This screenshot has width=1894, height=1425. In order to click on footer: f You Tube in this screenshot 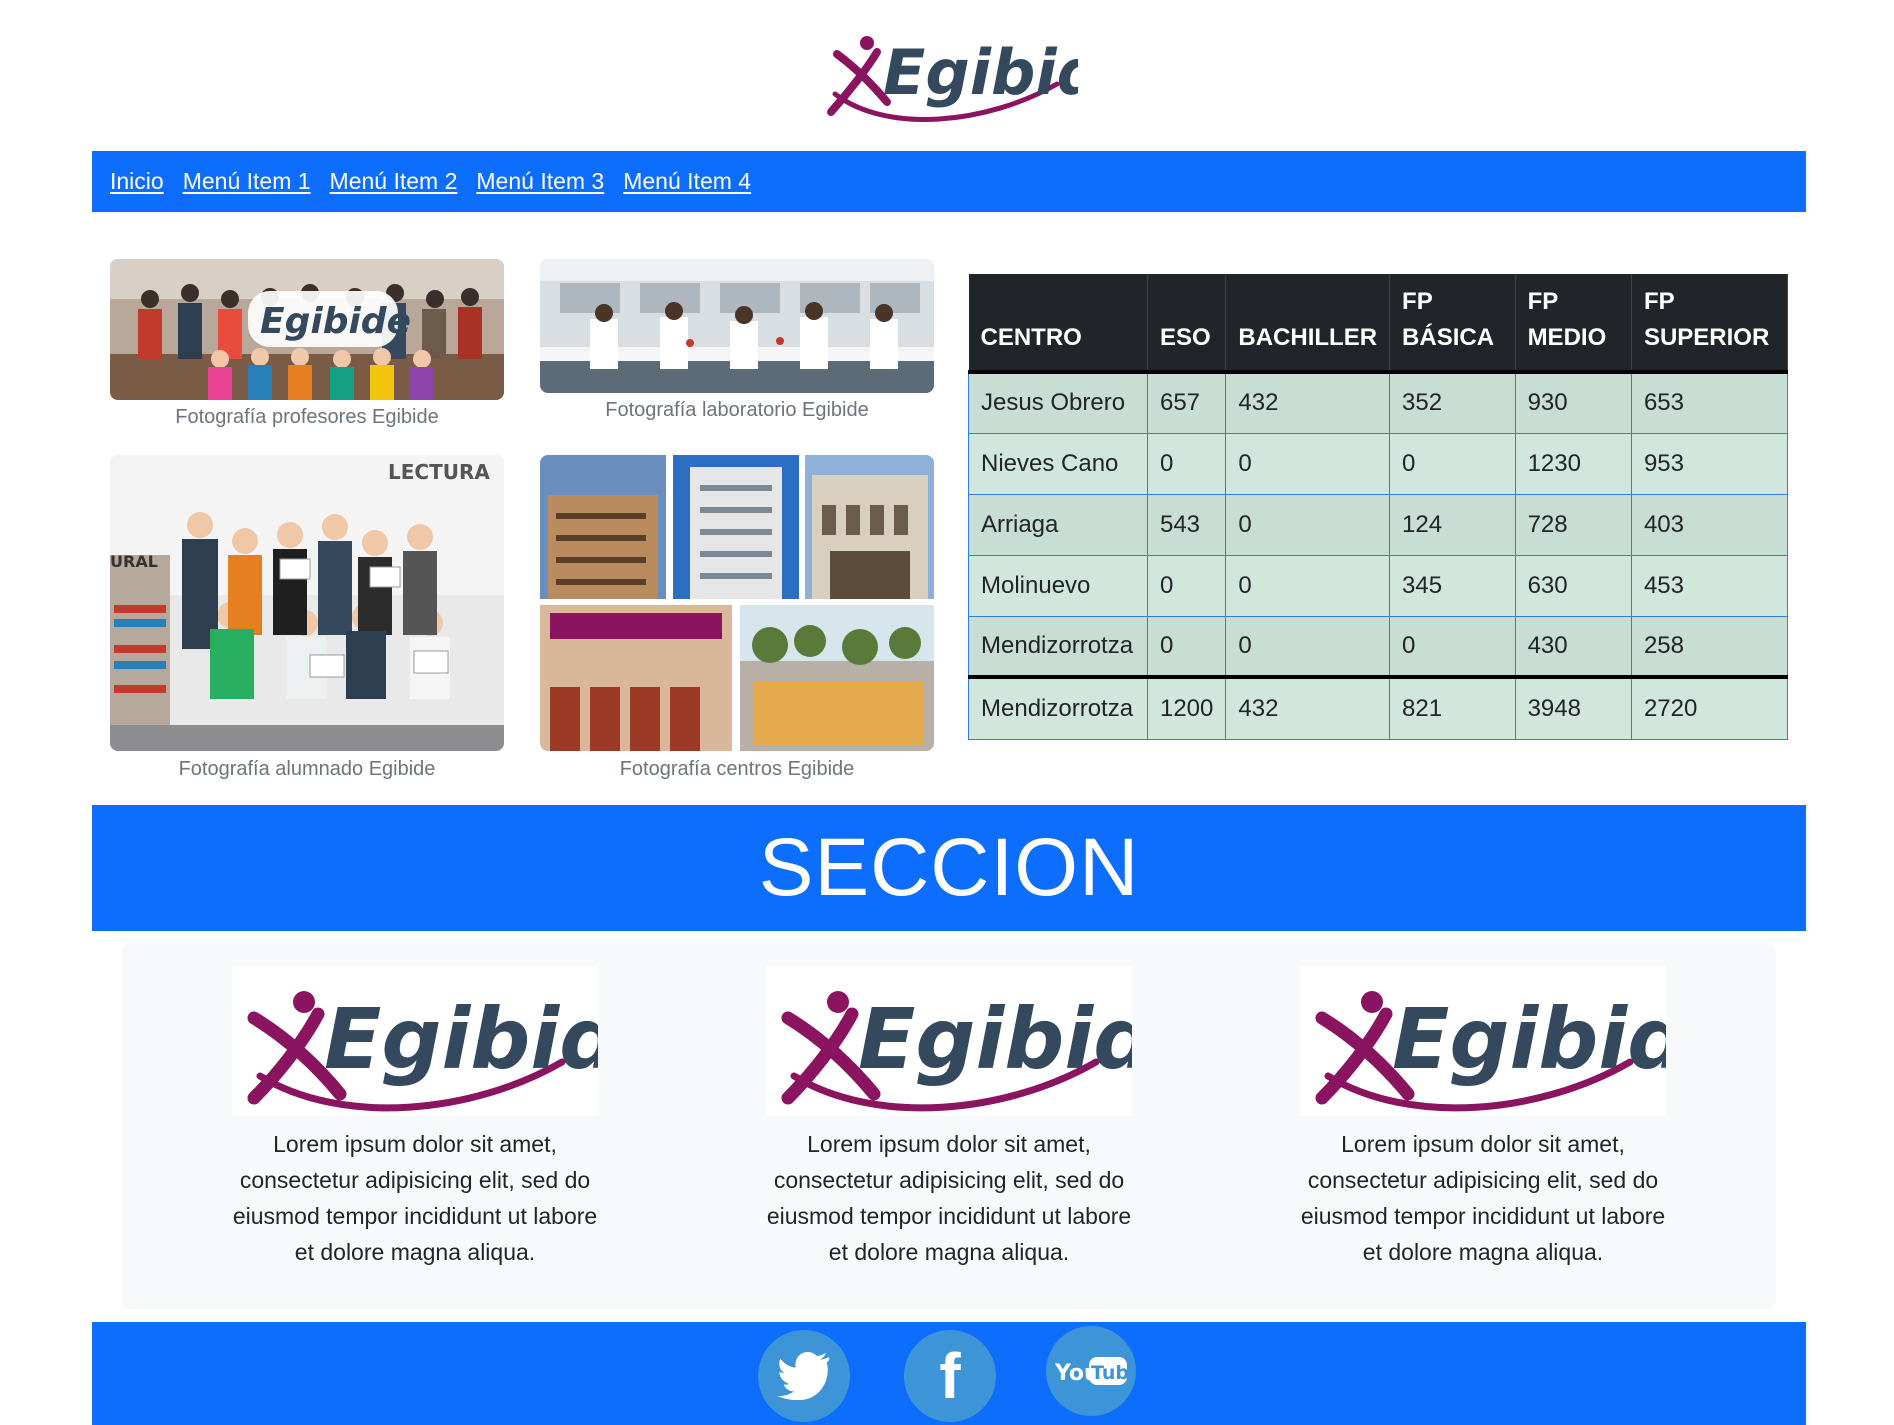, I will do `click(949, 1373)`.